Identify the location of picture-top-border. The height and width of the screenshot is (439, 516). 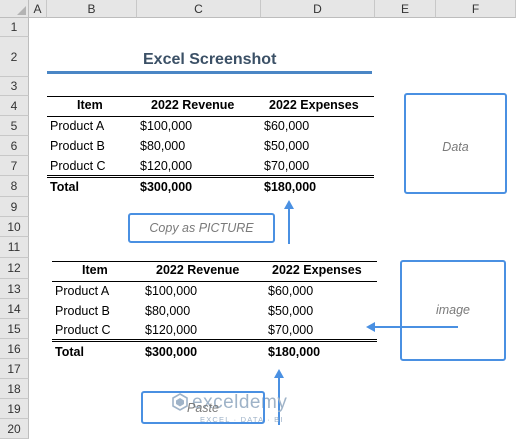
(214, 261).